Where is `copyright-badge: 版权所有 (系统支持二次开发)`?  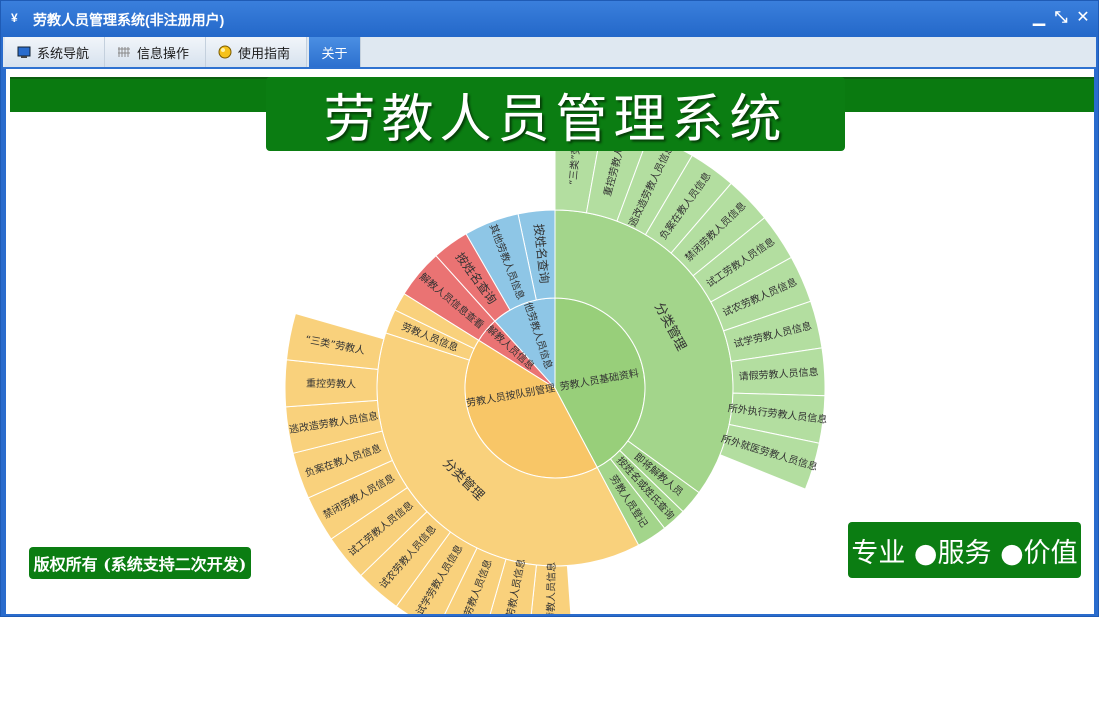 copyright-badge: 版权所有 (系统支持二次开发) is located at coordinates (140, 563).